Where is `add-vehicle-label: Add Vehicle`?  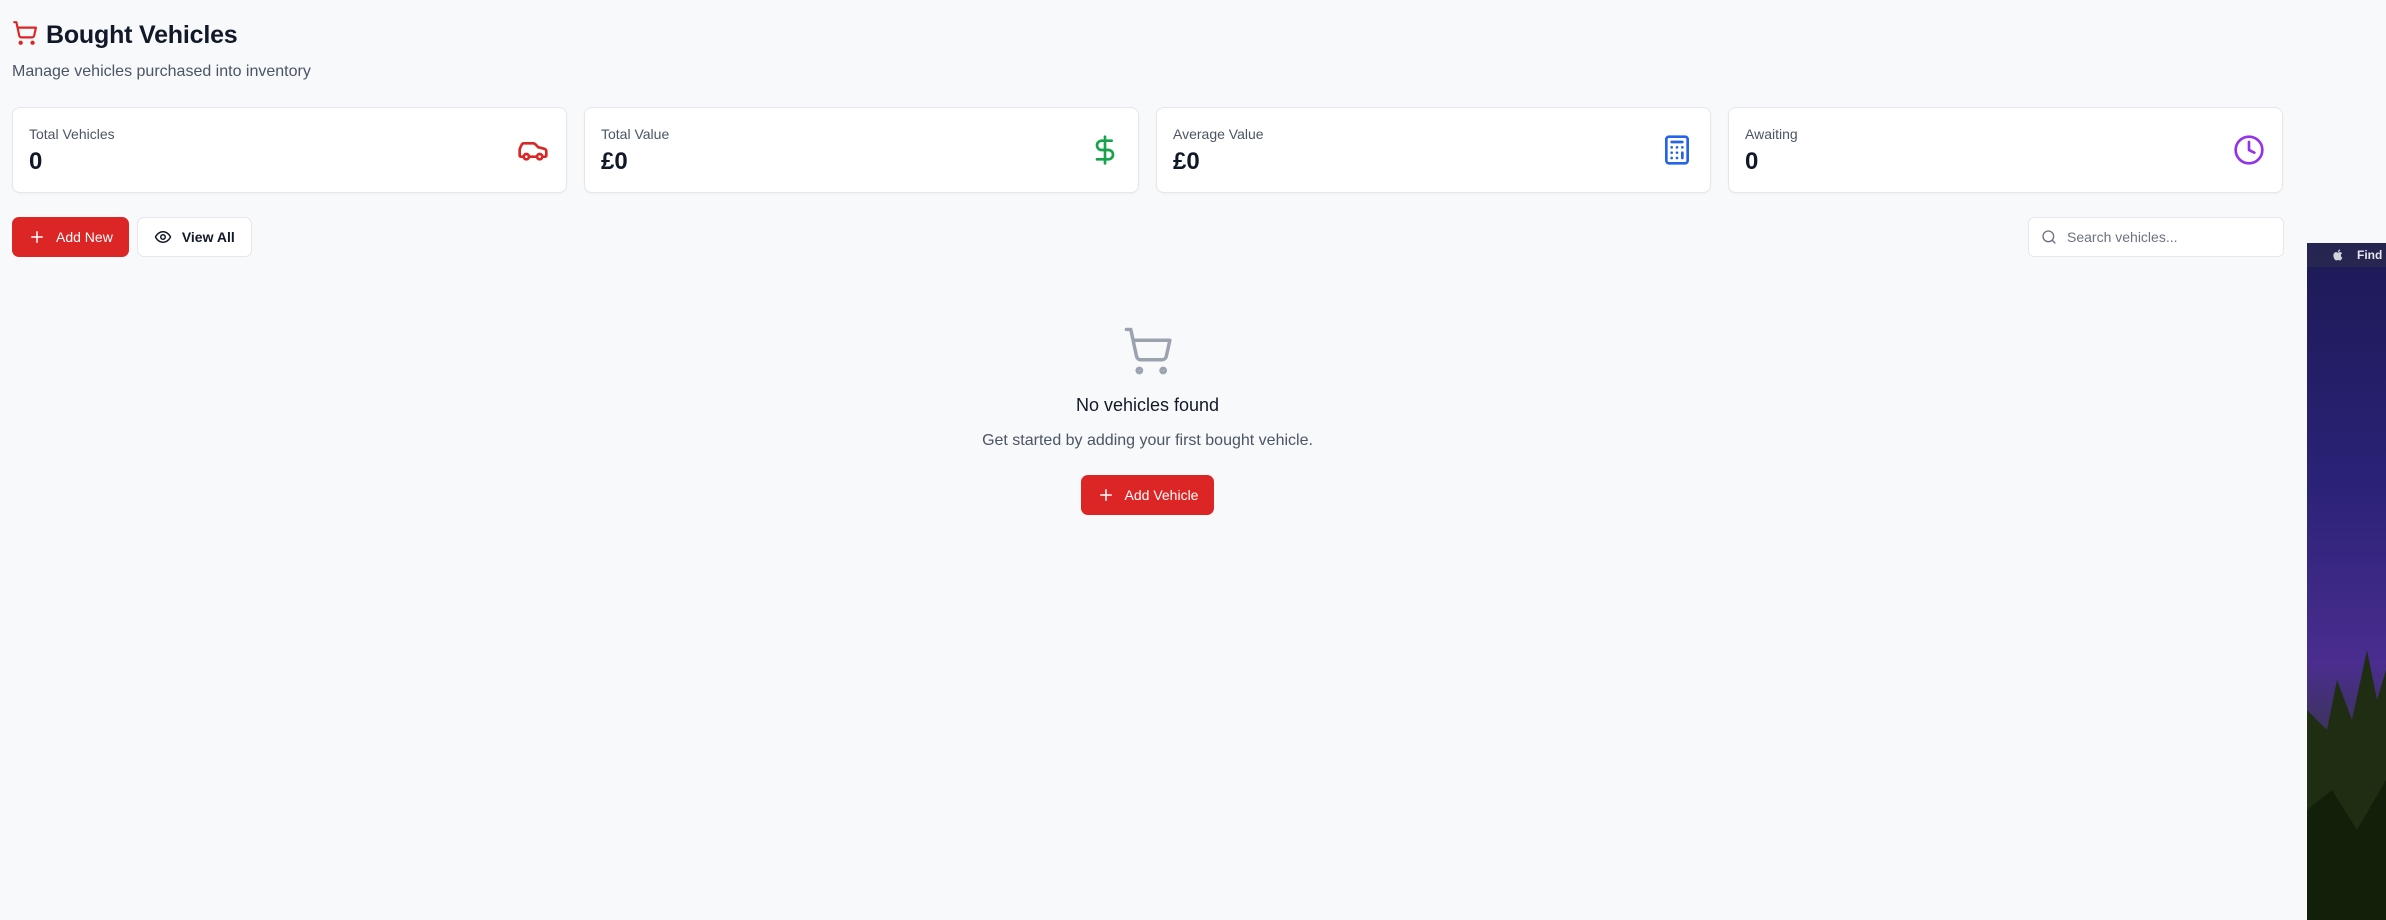 add-vehicle-label: Add Vehicle is located at coordinates (1161, 495).